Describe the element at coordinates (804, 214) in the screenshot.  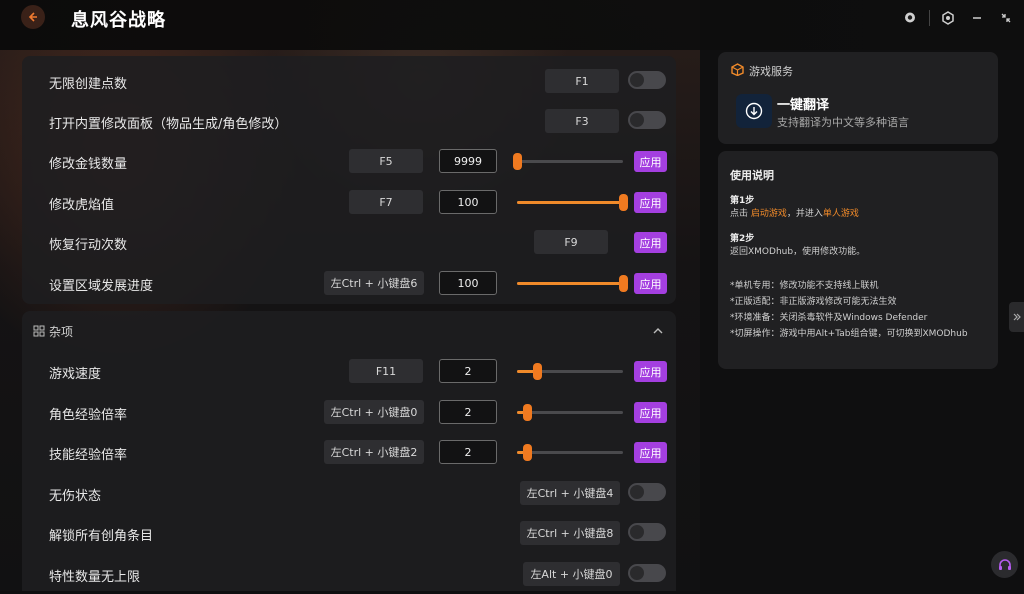
I see `step1-middle: ，并进入` at that location.